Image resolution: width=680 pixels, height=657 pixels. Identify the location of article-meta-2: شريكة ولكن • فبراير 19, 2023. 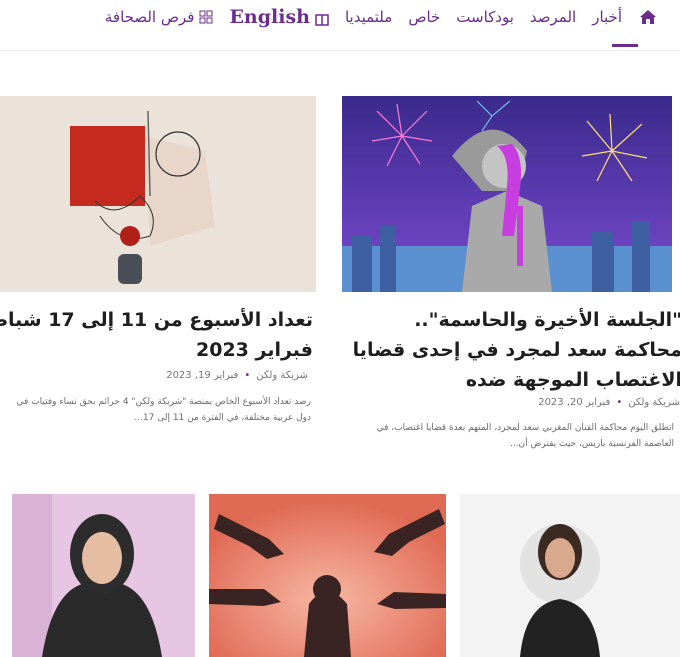
(237, 375).